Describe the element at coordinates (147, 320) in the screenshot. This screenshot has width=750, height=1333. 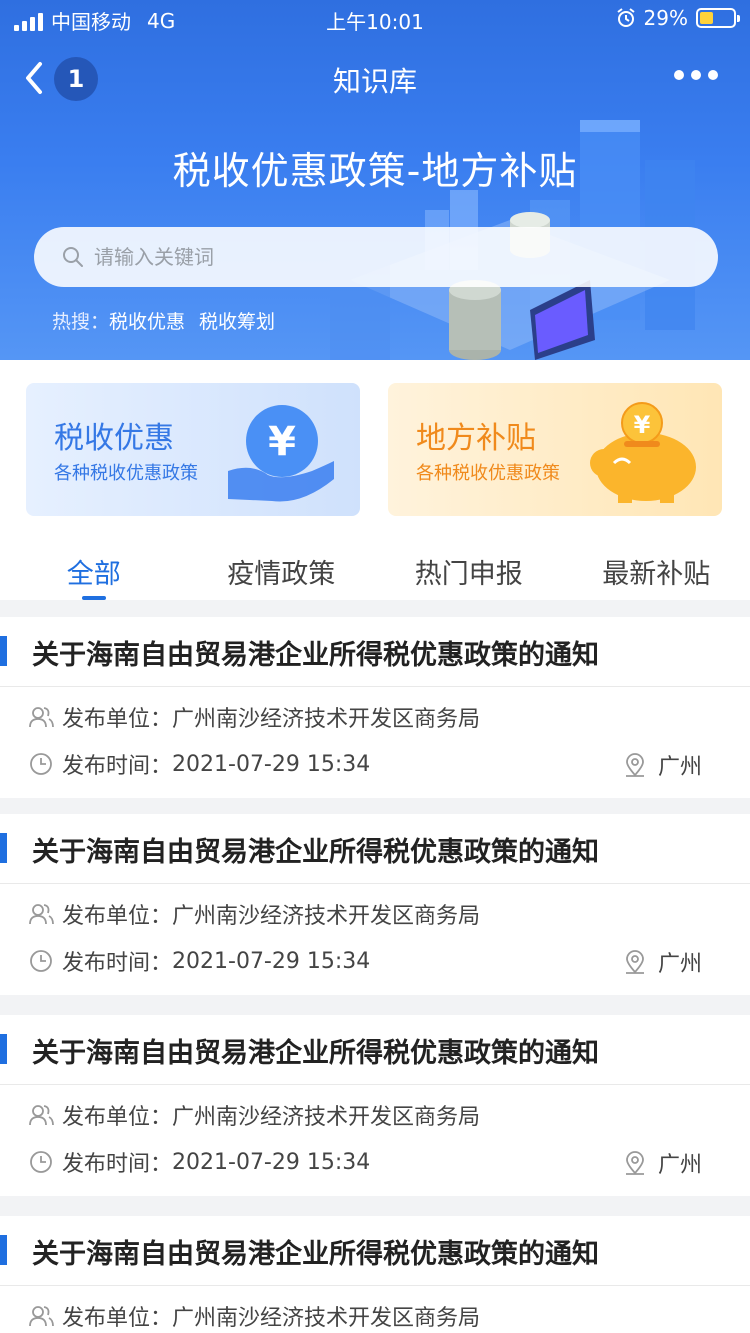
I see `hot-keyword-tax-benefit: 税收优惠` at that location.